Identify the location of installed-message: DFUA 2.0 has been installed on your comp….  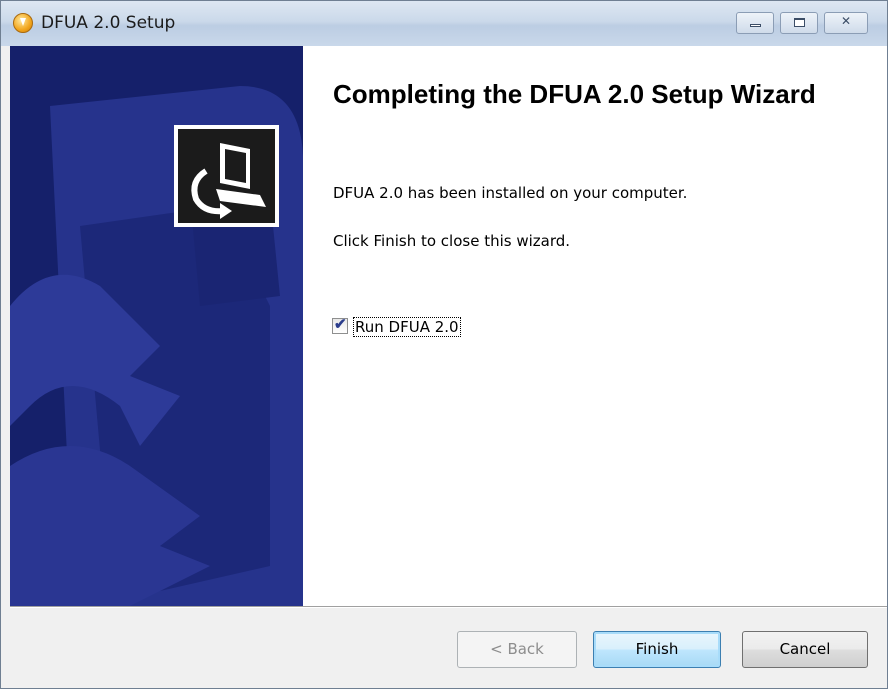
(510, 193).